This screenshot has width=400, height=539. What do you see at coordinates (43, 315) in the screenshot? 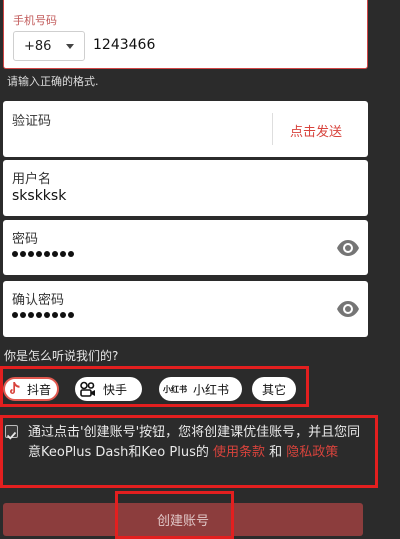
I see `confirm-password-input` at bounding box center [43, 315].